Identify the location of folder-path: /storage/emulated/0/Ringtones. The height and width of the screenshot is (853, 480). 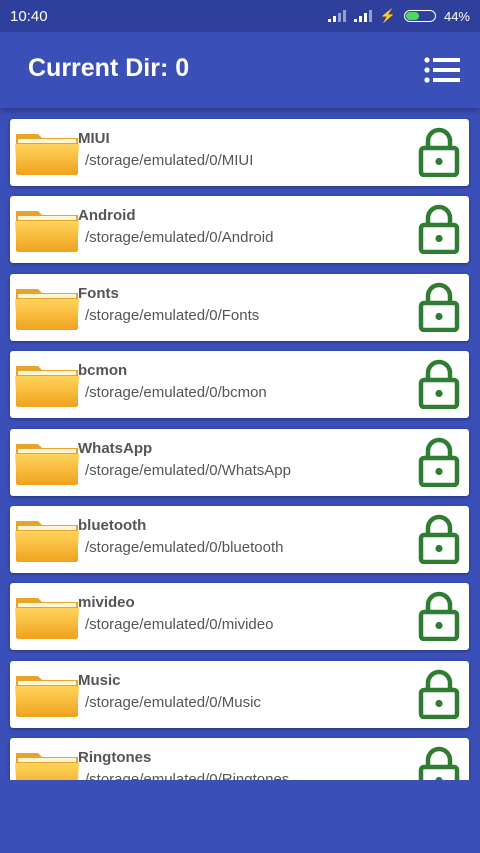
(187, 775).